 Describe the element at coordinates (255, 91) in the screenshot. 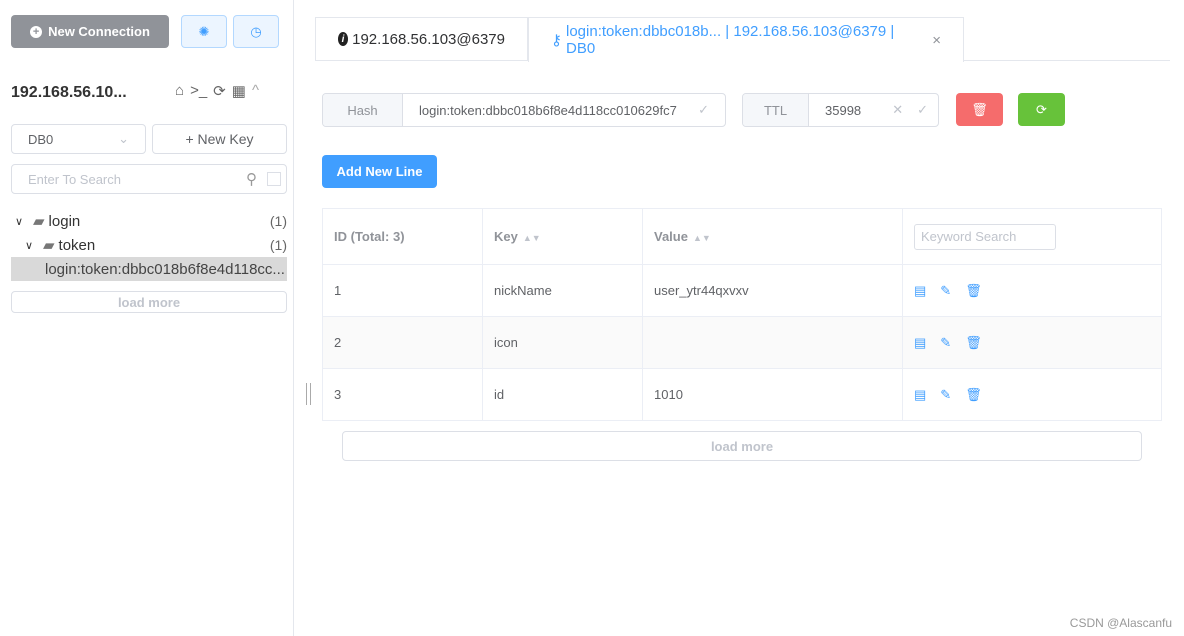

I see `chevron-up-icon: ^` at that location.